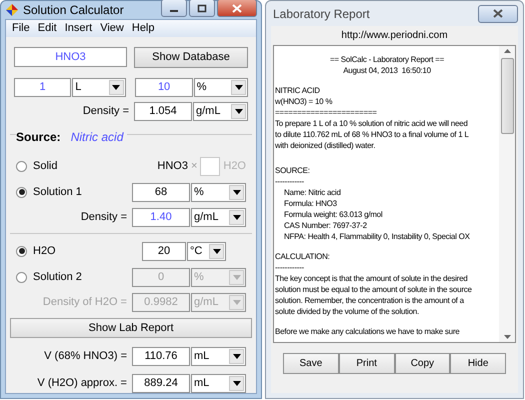 The height and width of the screenshot is (400, 525). I want to click on scroll-up-icon, so click(507, 51).